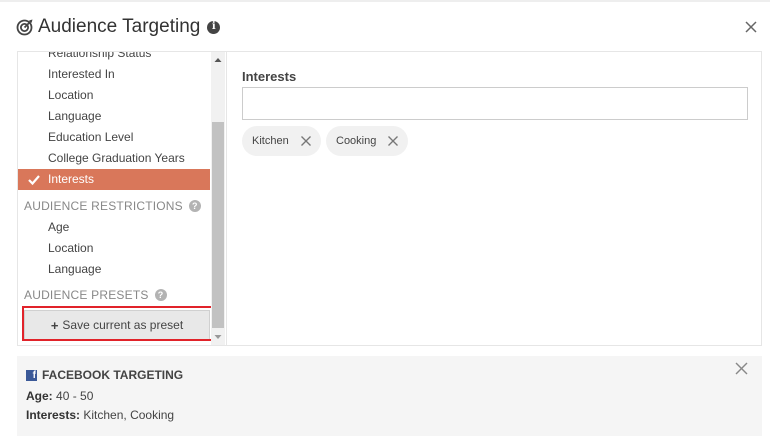 This screenshot has height=440, width=770. What do you see at coordinates (34, 180) in the screenshot?
I see `check-icon` at bounding box center [34, 180].